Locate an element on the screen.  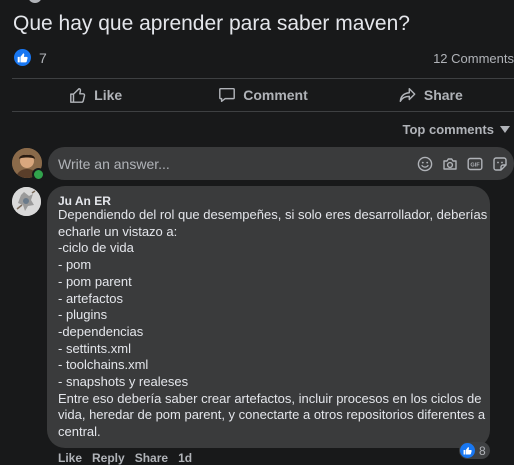
post-action-bar: Like Comment Share is located at coordinates (263, 95).